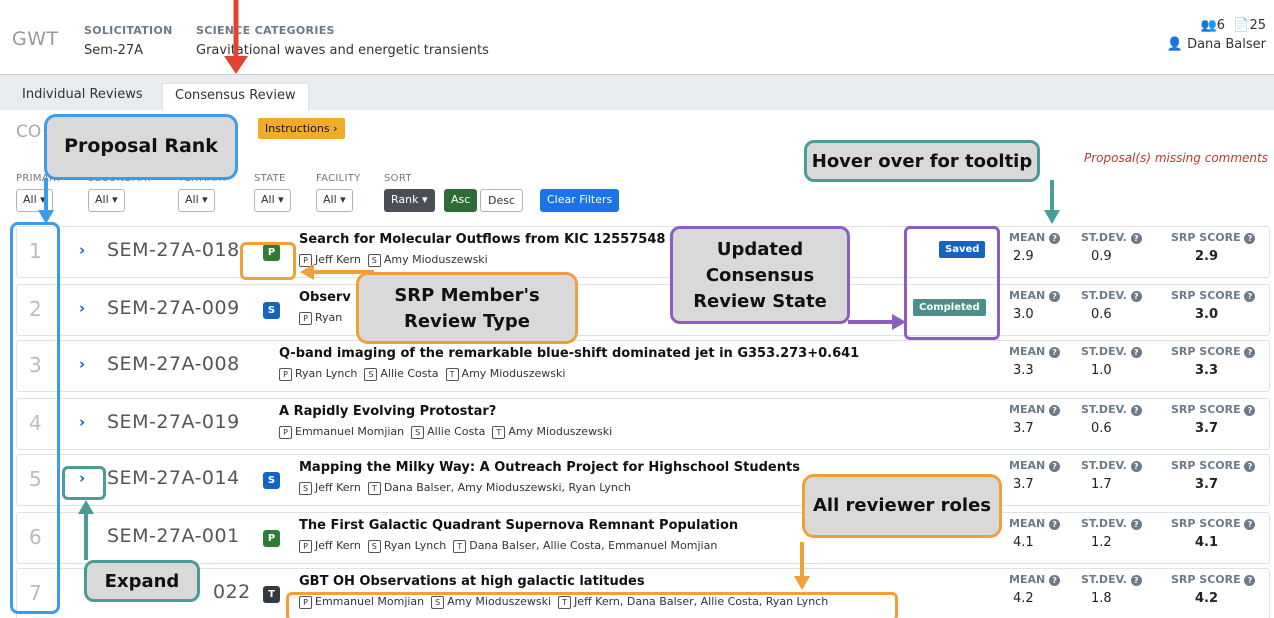  I want to click on review-type-highlight, so click(268, 261).